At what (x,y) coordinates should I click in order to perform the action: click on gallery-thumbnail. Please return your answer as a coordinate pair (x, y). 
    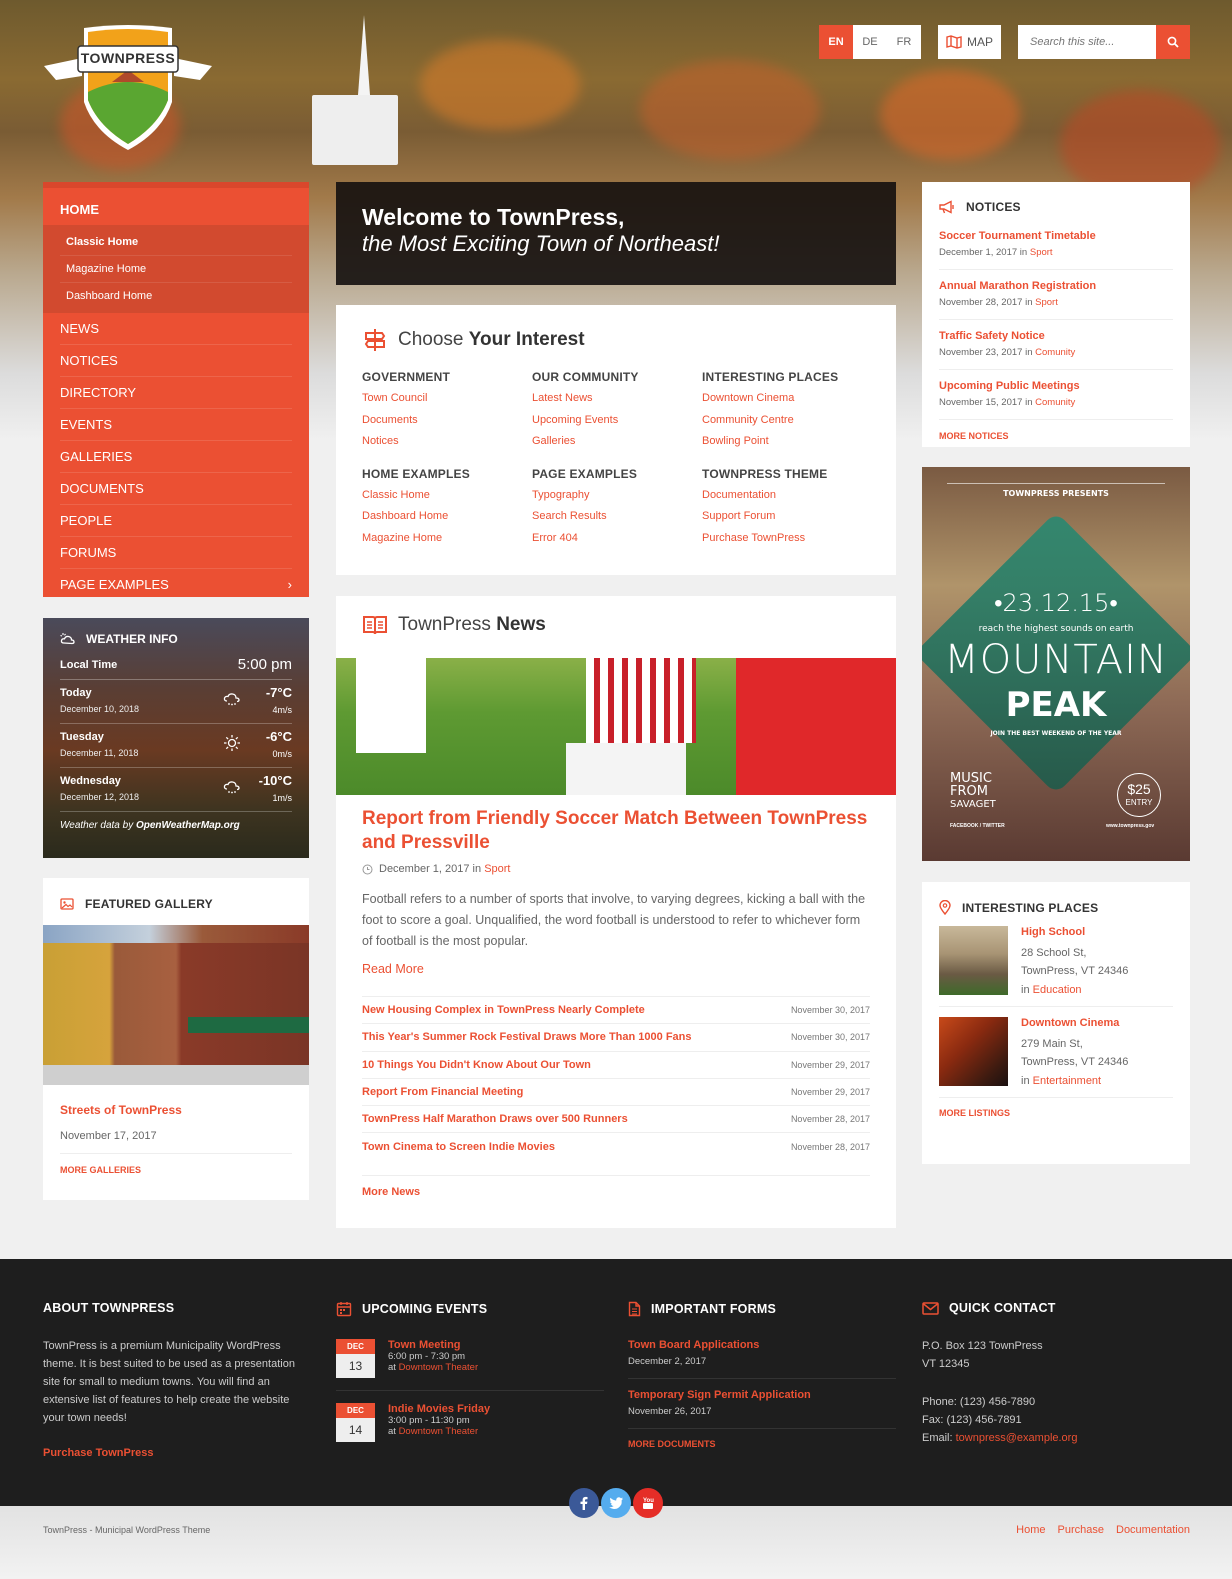
    Looking at the image, I should click on (176, 1005).